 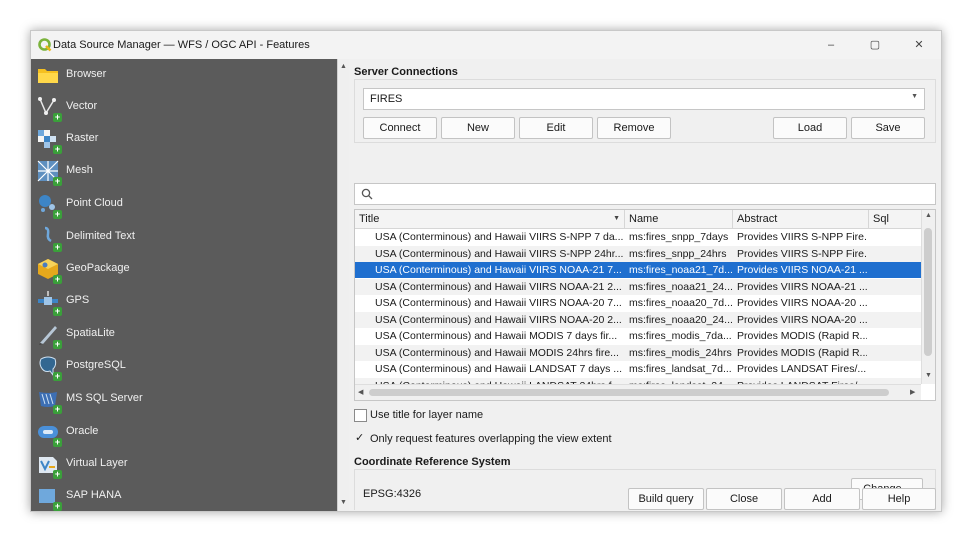 I want to click on maximize-button: ▢, so click(x=875, y=45).